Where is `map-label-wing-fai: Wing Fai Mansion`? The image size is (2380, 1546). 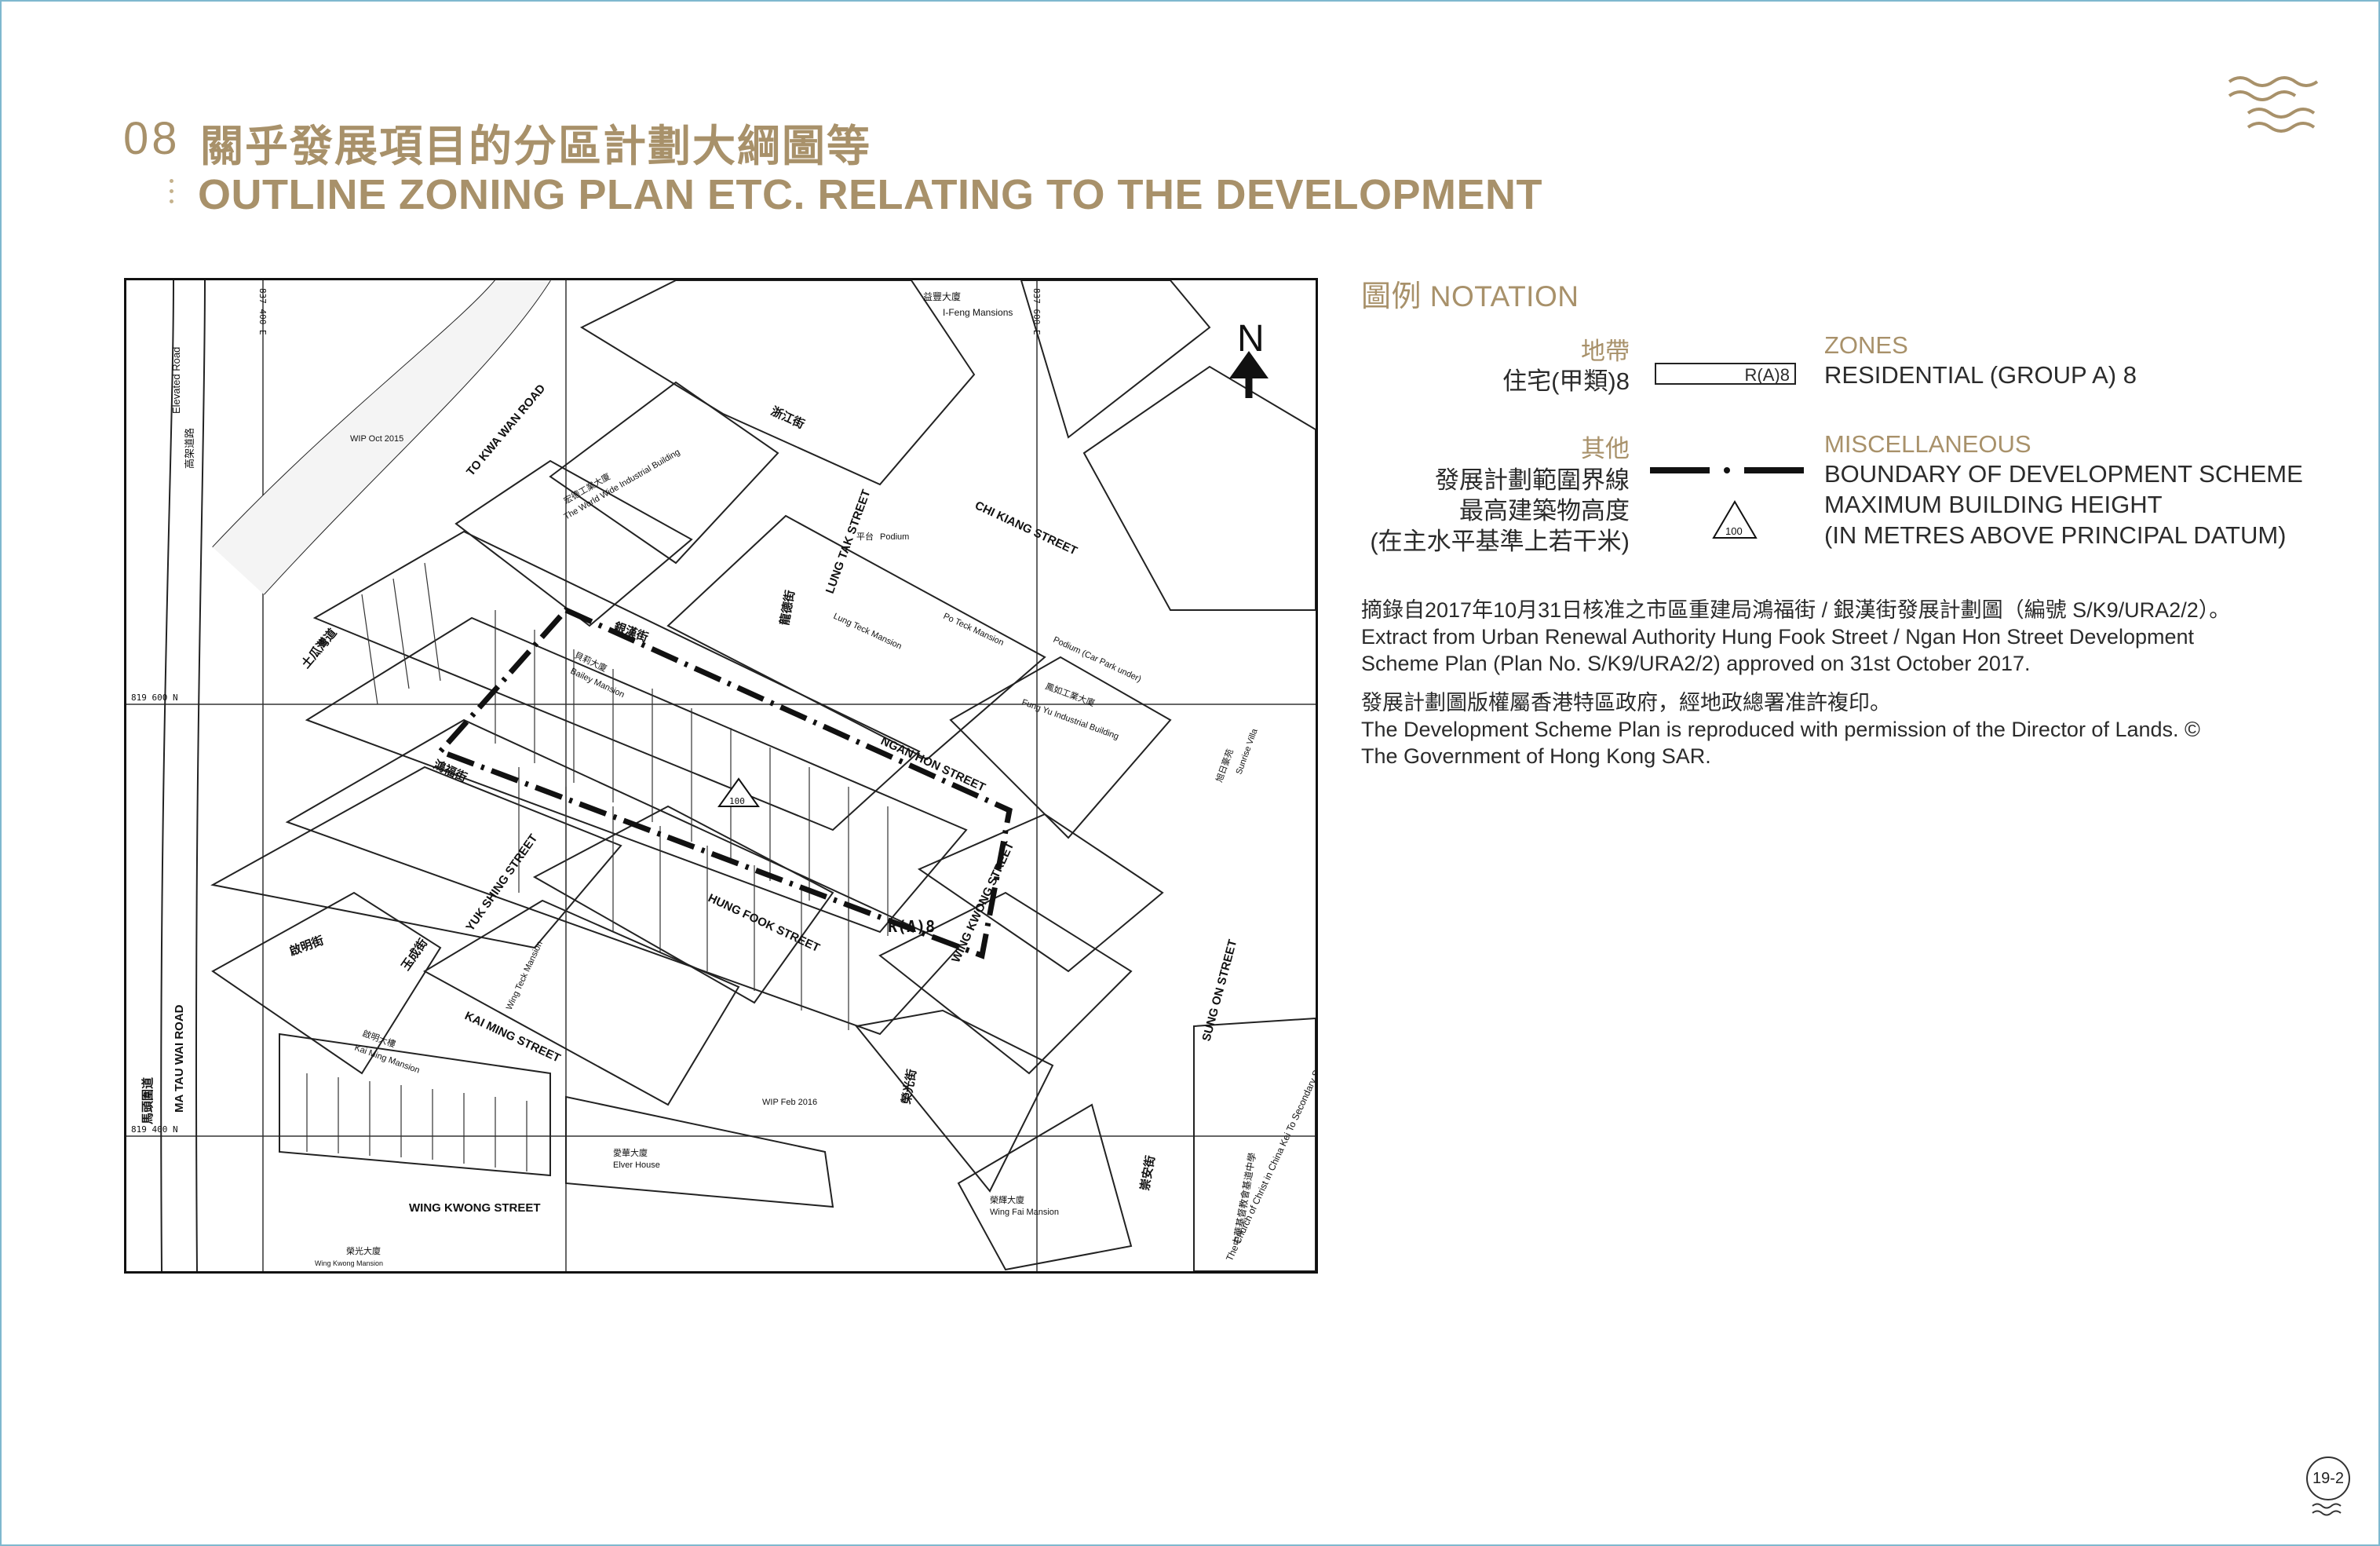
map-label-wing-fai: Wing Fai Mansion is located at coordinates (1024, 1213).